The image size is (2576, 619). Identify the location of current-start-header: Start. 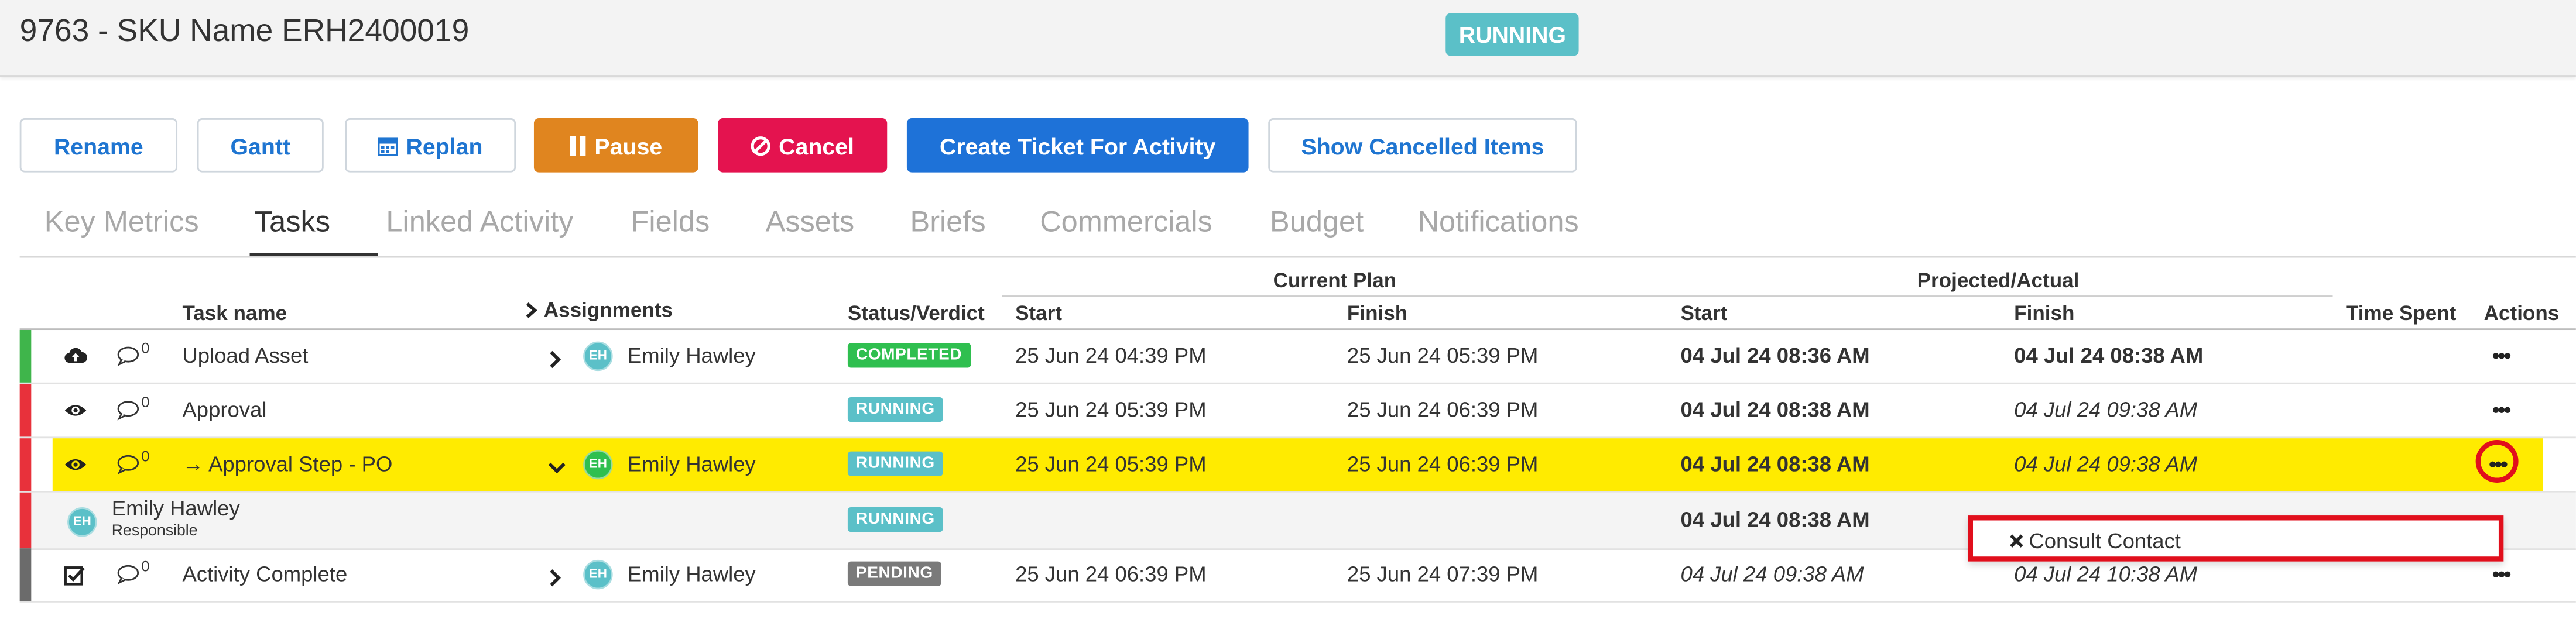
(1038, 314).